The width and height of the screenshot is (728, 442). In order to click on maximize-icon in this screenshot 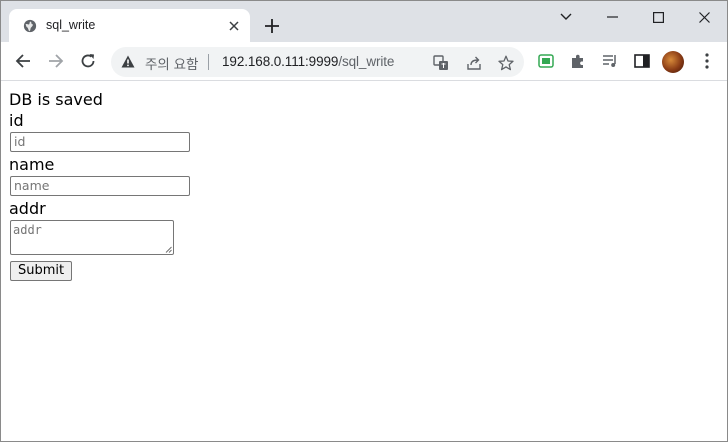, I will do `click(658, 17)`.